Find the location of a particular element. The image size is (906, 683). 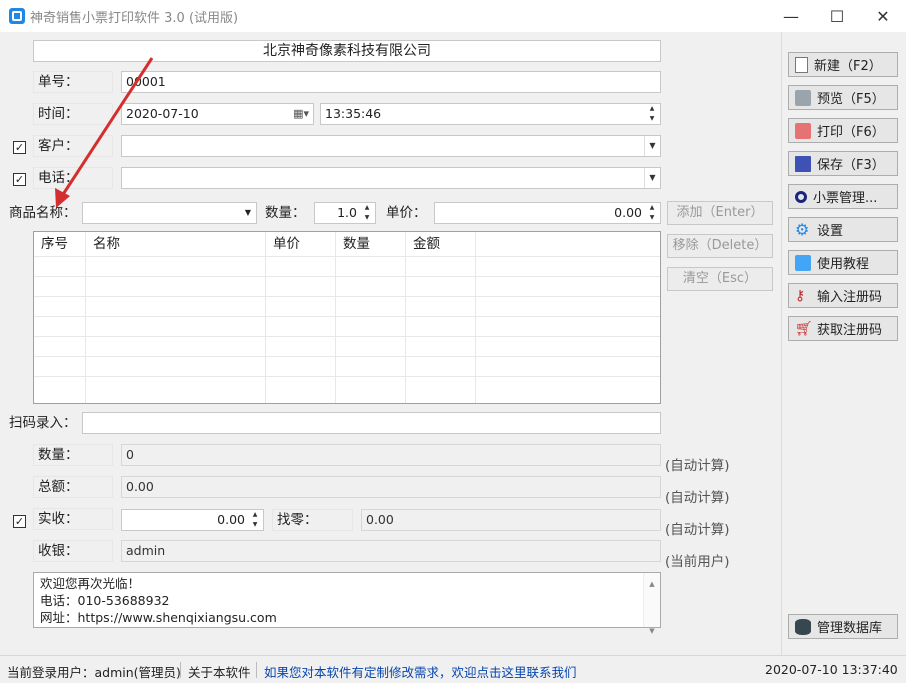

total-note: (自动计算) is located at coordinates (697, 498).